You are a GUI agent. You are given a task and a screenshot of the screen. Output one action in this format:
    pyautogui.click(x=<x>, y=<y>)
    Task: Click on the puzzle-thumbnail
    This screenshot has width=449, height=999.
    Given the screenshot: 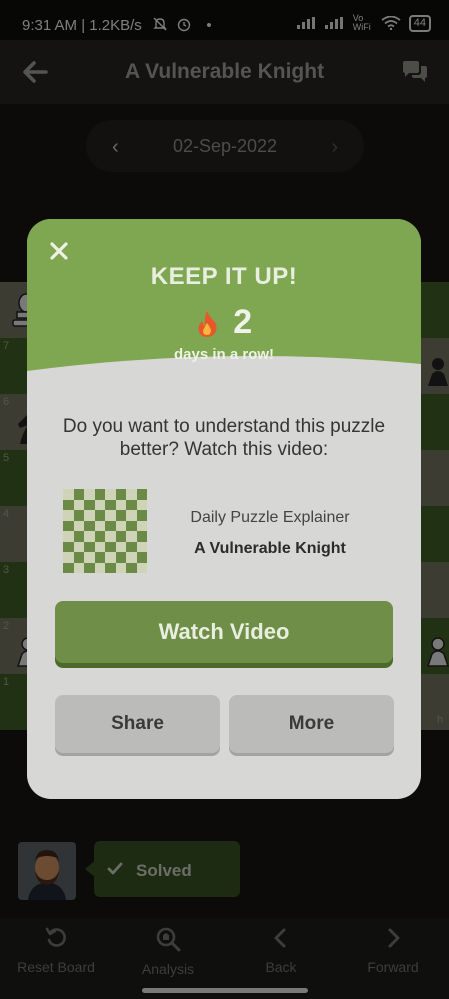 What is the action you would take?
    pyautogui.click(x=105, y=531)
    